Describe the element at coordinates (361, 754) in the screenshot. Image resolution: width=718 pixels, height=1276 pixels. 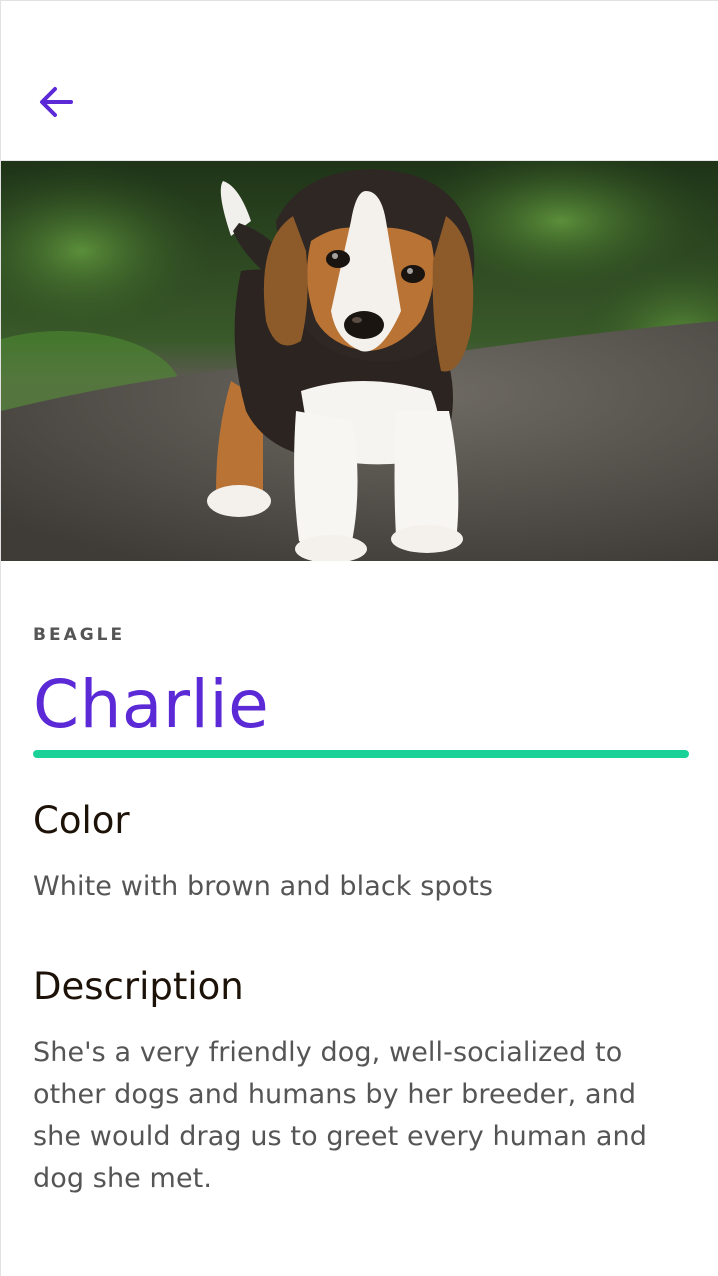
I see `name-underline` at that location.